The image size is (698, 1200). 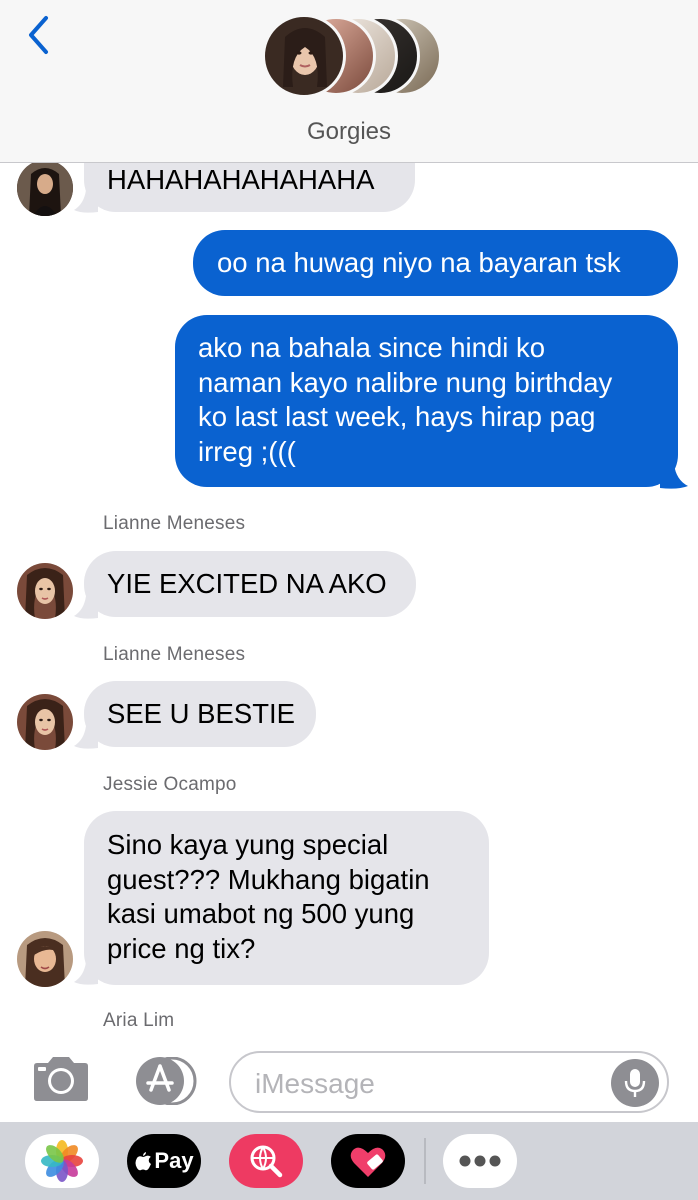 I want to click on app-store-icon, so click(x=166, y=1081).